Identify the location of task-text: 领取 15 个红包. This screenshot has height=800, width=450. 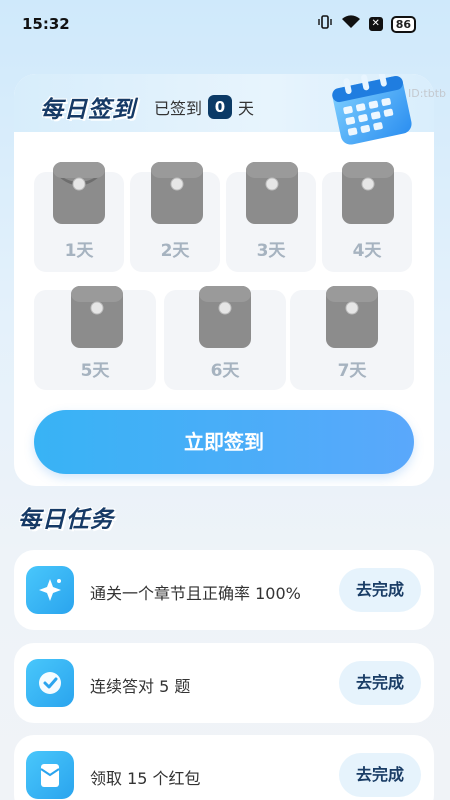
(145, 778).